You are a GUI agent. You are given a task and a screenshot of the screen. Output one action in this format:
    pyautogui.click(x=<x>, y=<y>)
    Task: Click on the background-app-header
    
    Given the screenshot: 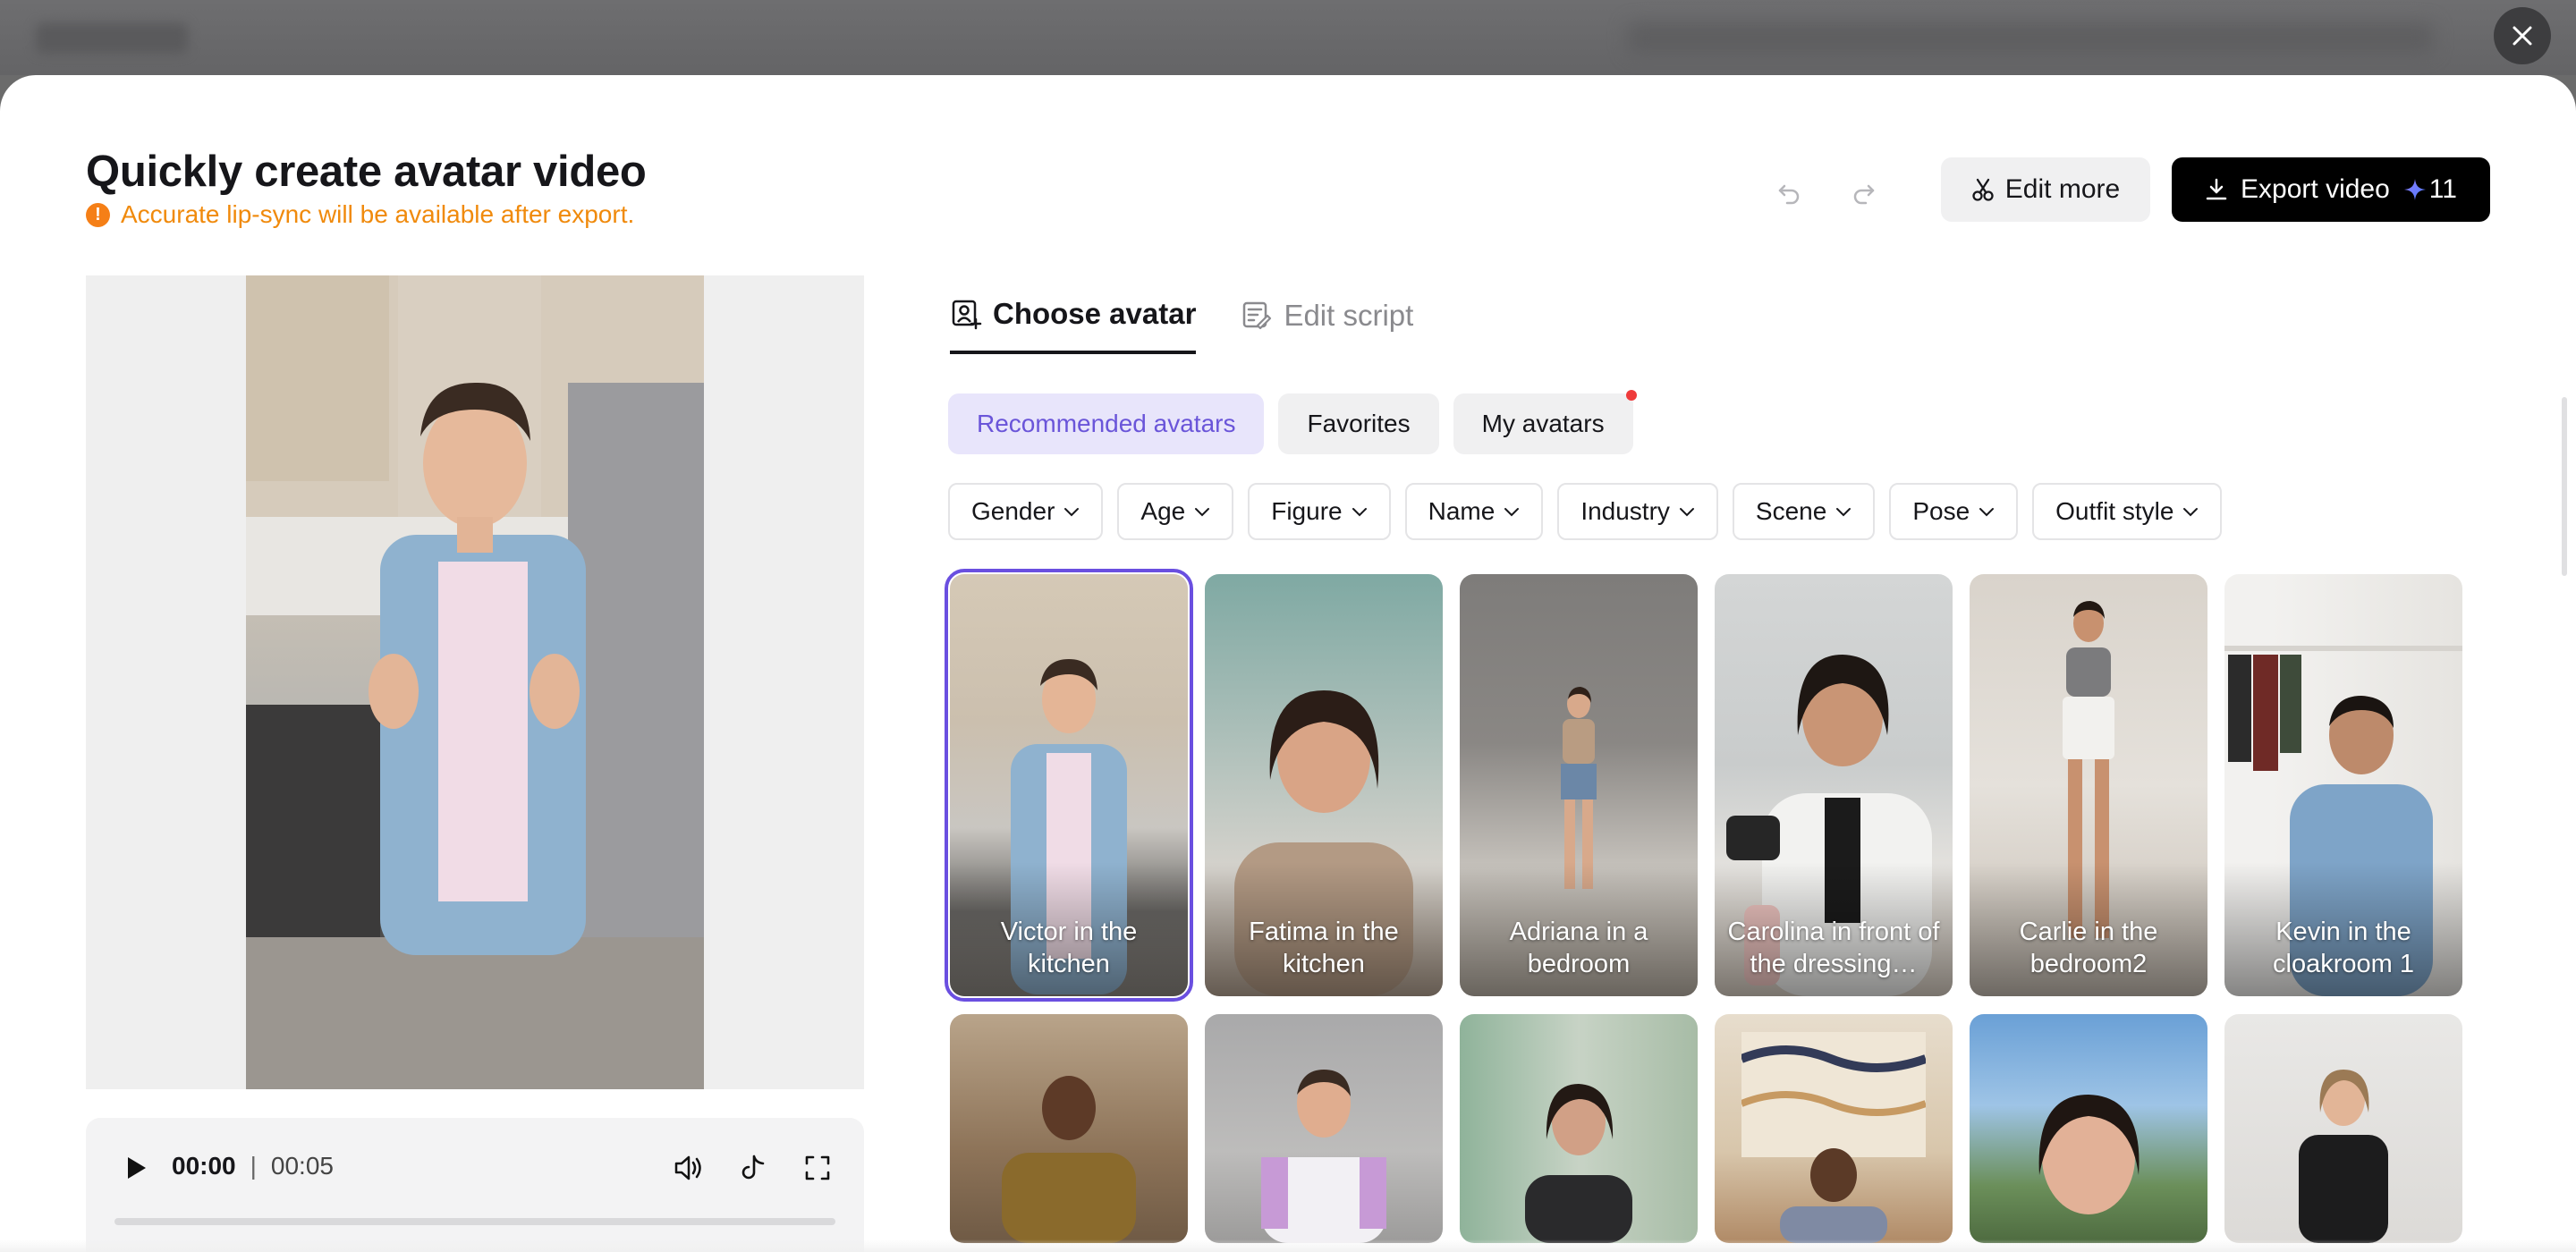 What is the action you would take?
    pyautogui.click(x=1288, y=37)
    